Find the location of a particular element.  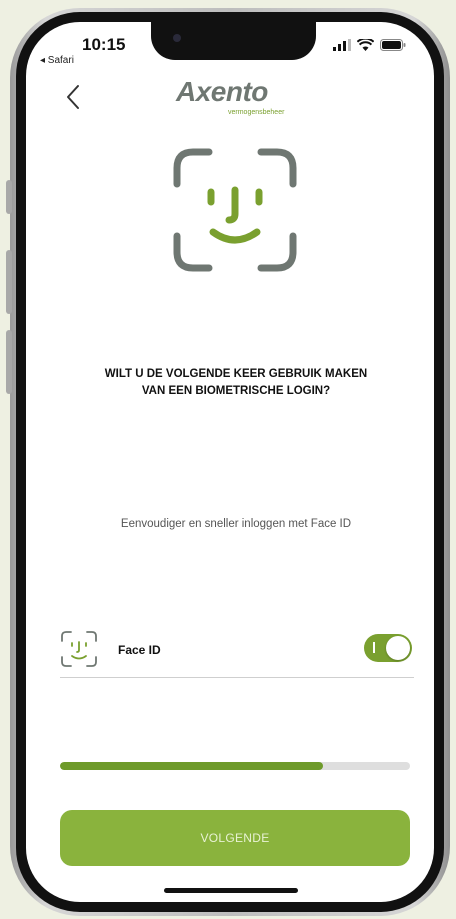

status-time: 10:15 is located at coordinates (104, 44).